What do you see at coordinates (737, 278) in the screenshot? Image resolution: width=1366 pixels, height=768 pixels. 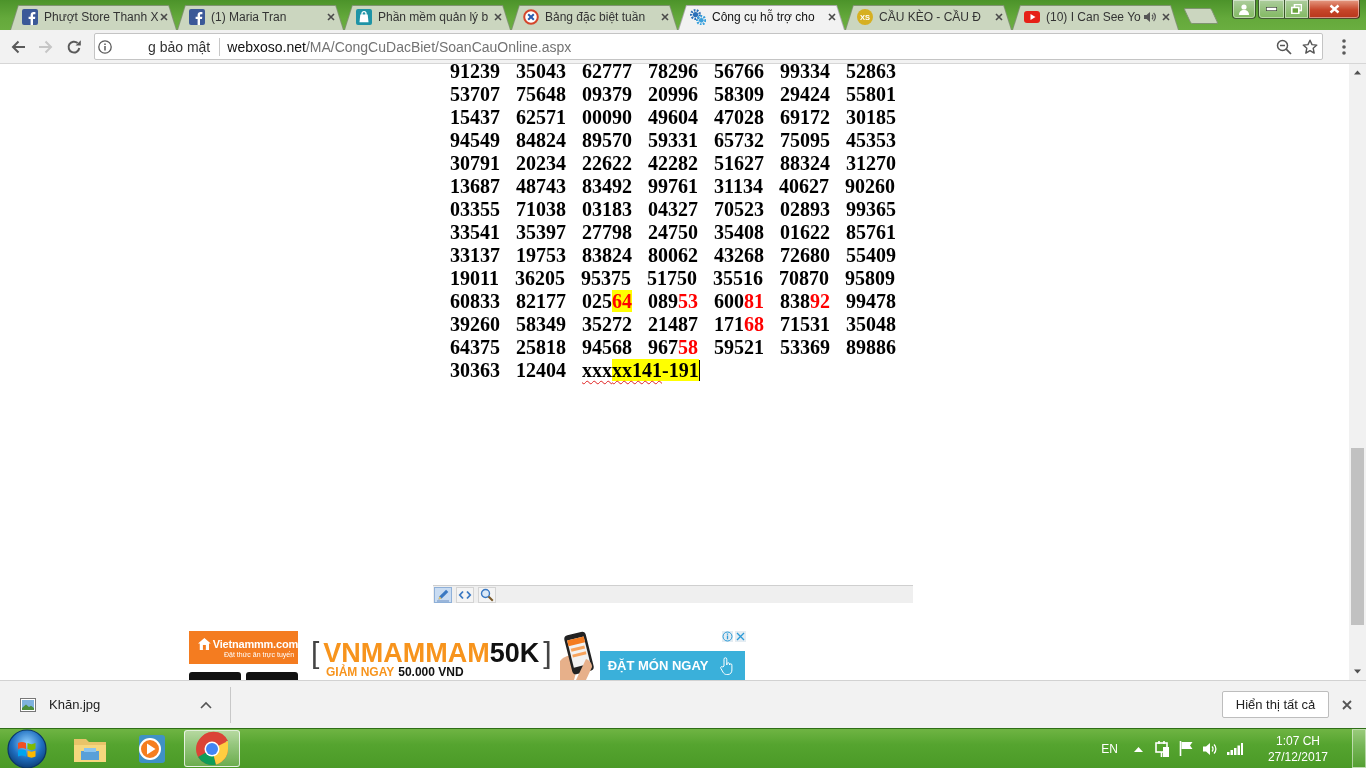 I see `number-text: 35516` at bounding box center [737, 278].